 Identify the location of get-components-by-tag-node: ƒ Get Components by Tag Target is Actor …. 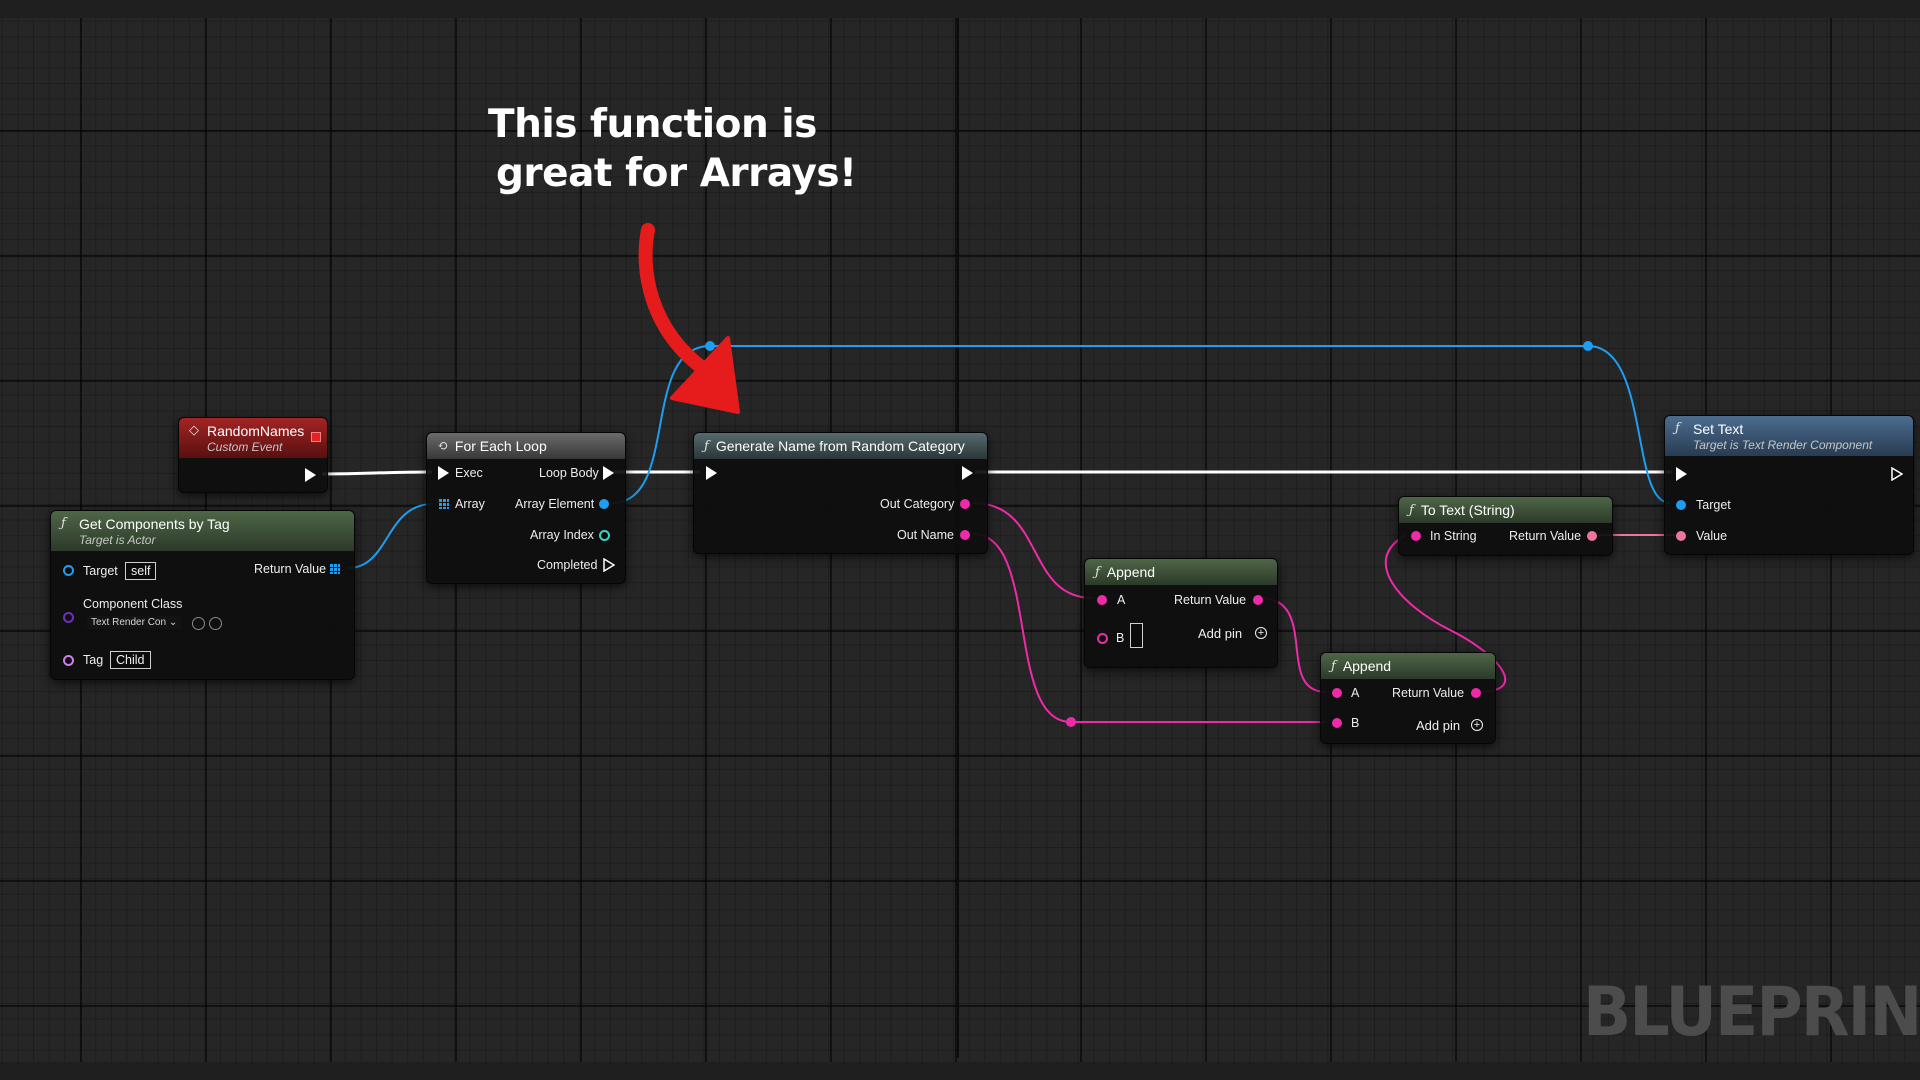
(202, 595).